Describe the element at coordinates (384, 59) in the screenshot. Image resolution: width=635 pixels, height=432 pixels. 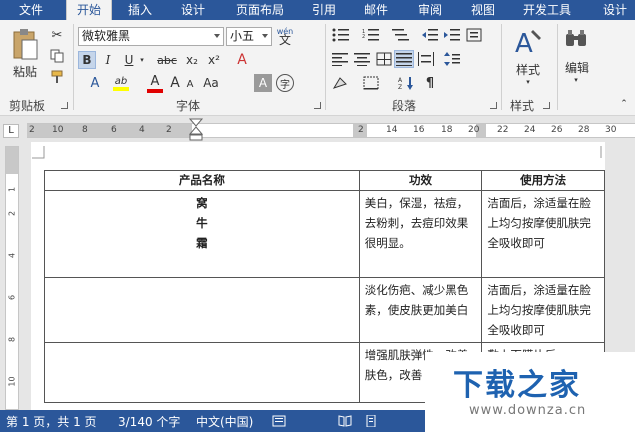
I see `table-borders-icon` at that location.